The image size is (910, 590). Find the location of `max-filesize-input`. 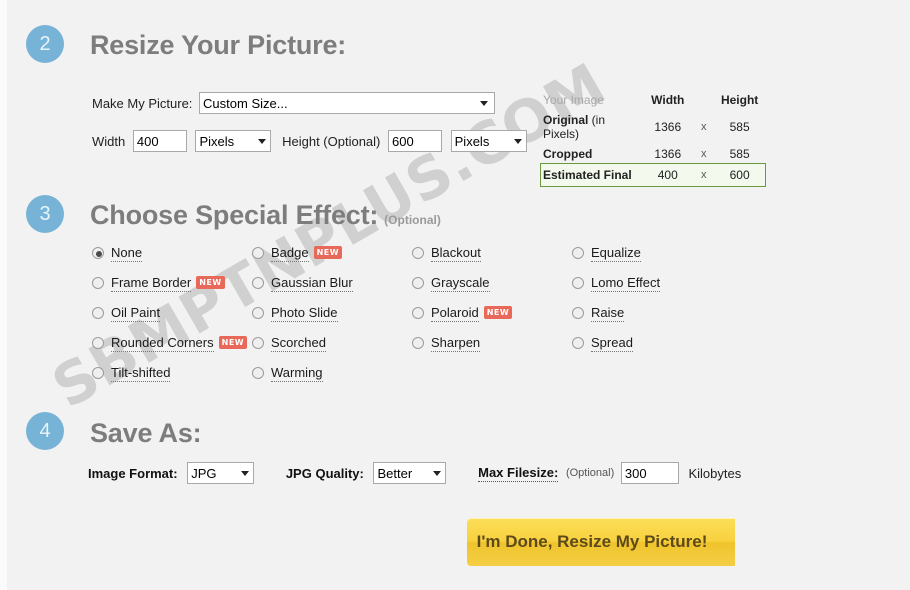

max-filesize-input is located at coordinates (649, 473).